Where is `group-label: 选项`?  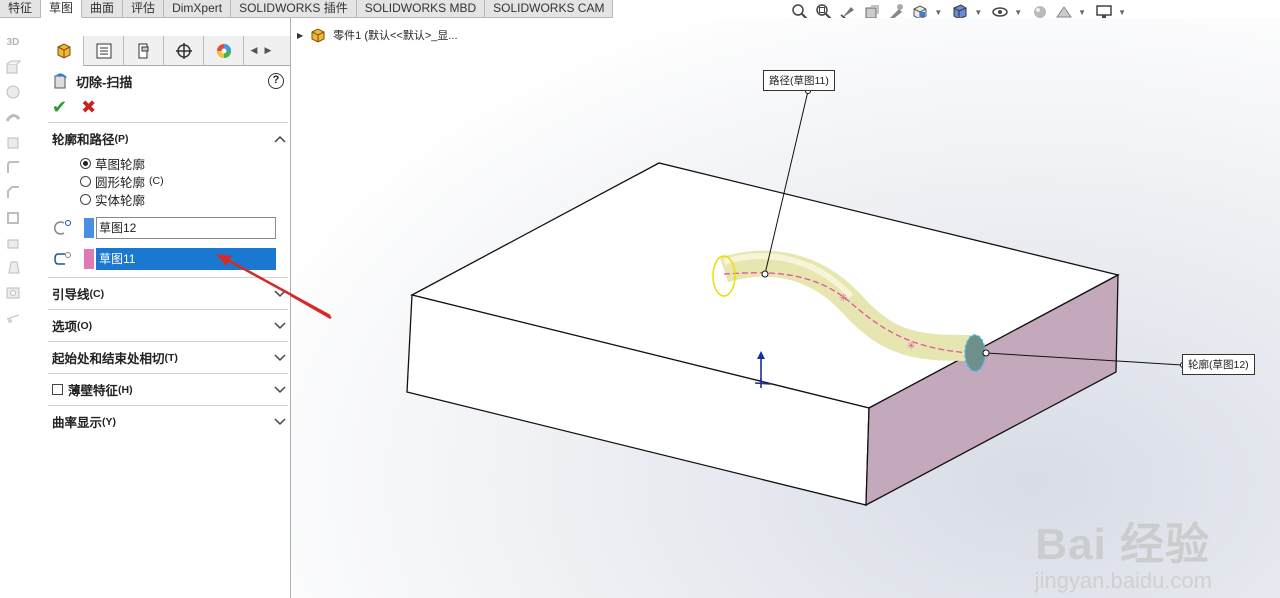
group-label: 选项 is located at coordinates (65, 327).